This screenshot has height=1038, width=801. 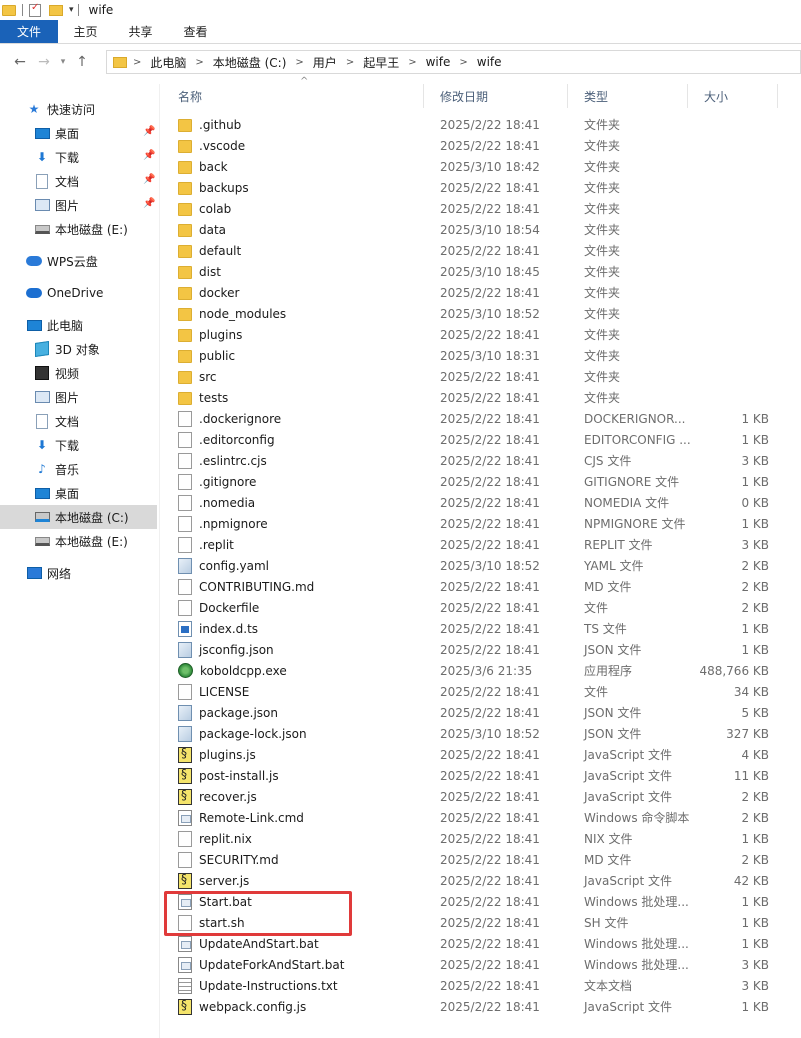 I want to click on chevron-down-icon: ▾, so click(x=71, y=10).